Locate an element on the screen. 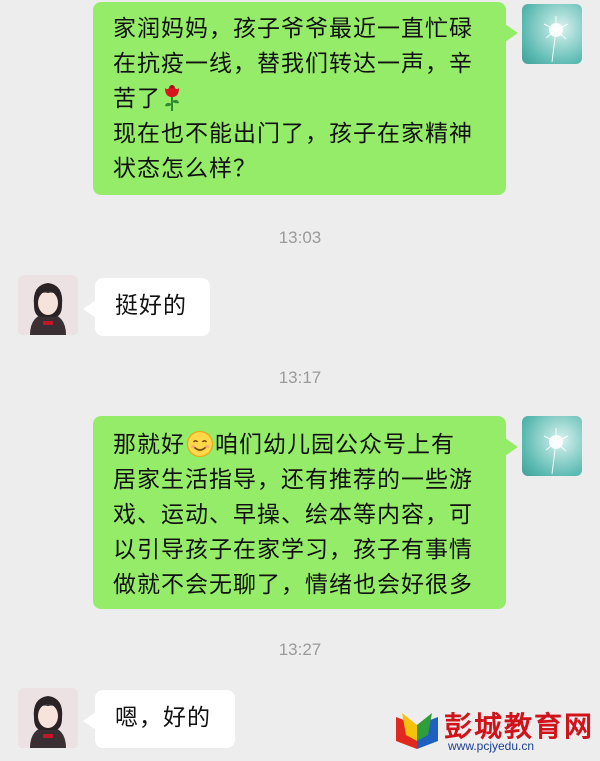 The image size is (600, 761). timestamp: 13:17 is located at coordinates (300, 377).